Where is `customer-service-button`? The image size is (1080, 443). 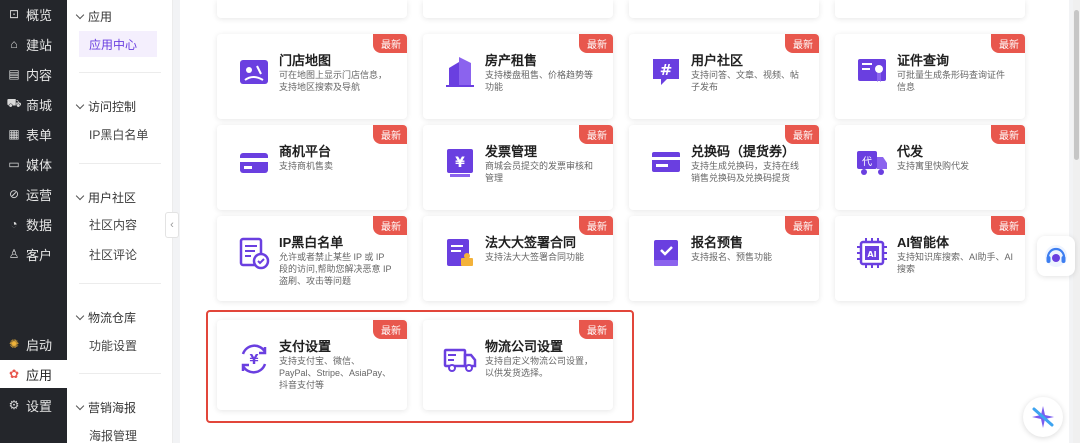
customer-service-button is located at coordinates (1056, 256).